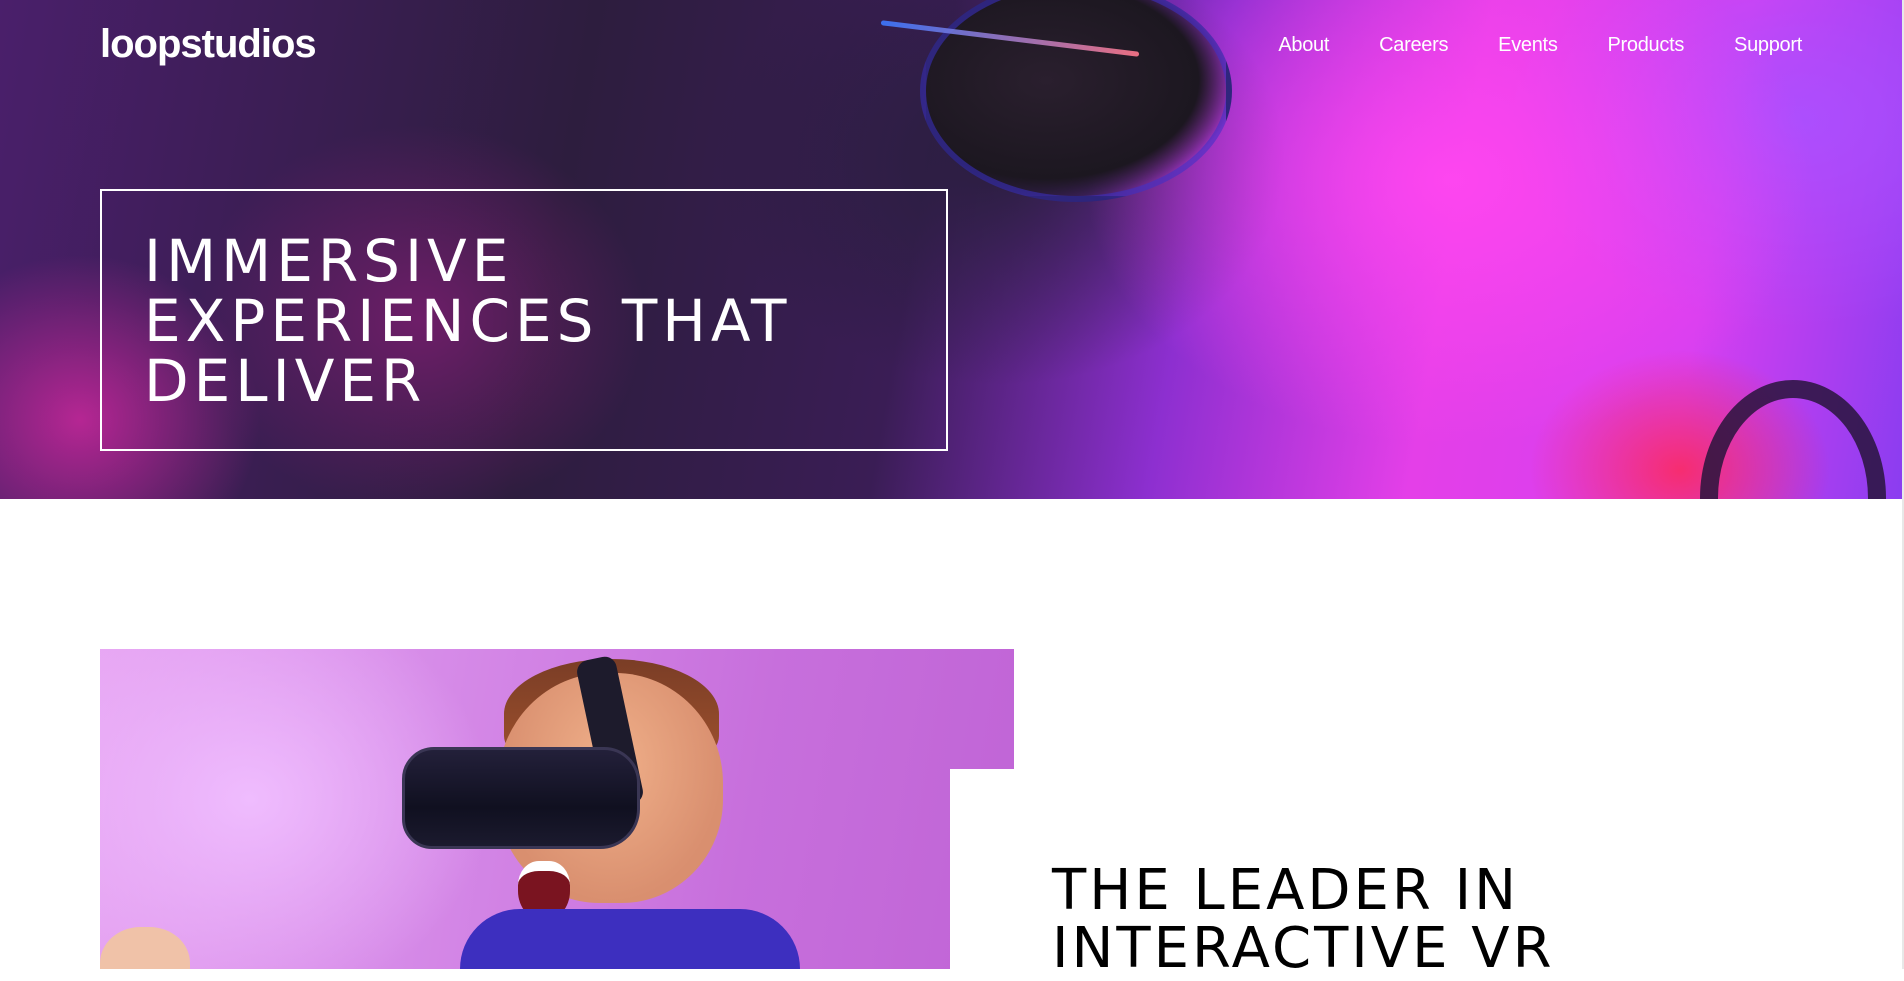 This screenshot has width=1904, height=981. Describe the element at coordinates (1528, 45) in the screenshot. I see `nav-link-events: Events` at that location.